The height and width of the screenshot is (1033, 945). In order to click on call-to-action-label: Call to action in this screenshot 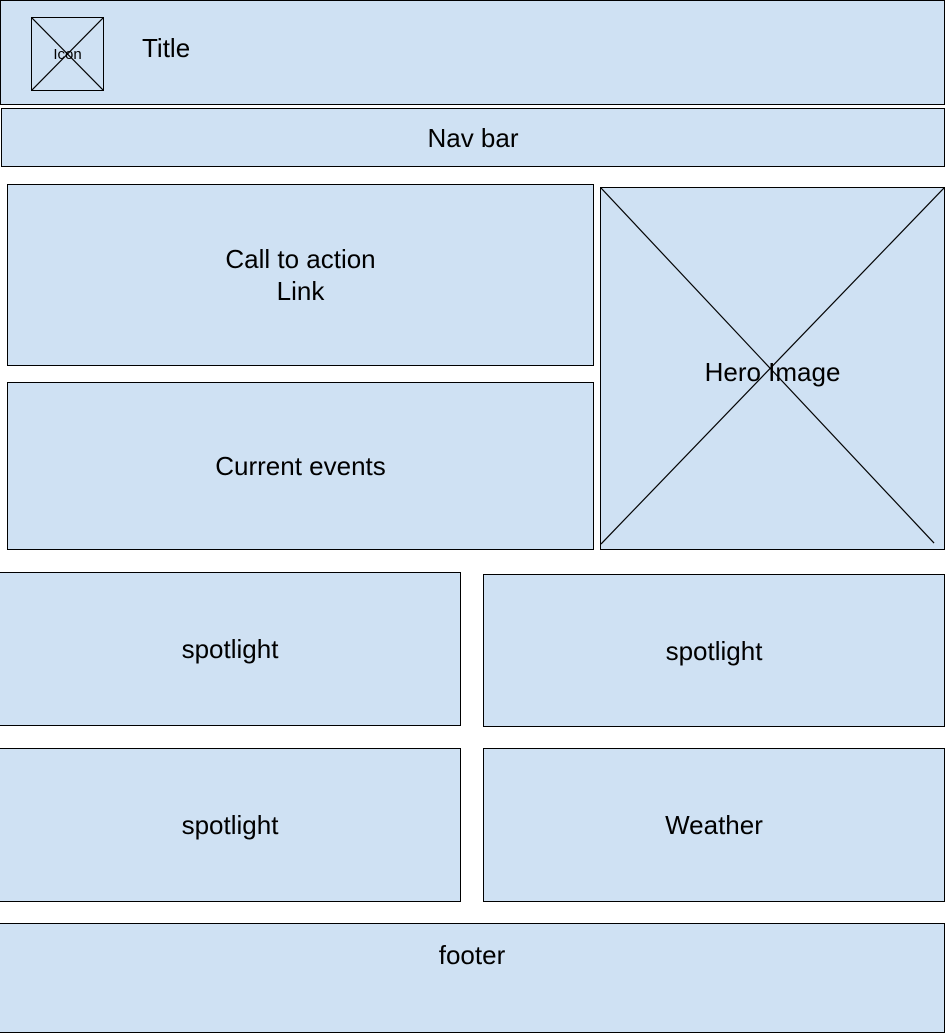, I will do `click(300, 259)`.